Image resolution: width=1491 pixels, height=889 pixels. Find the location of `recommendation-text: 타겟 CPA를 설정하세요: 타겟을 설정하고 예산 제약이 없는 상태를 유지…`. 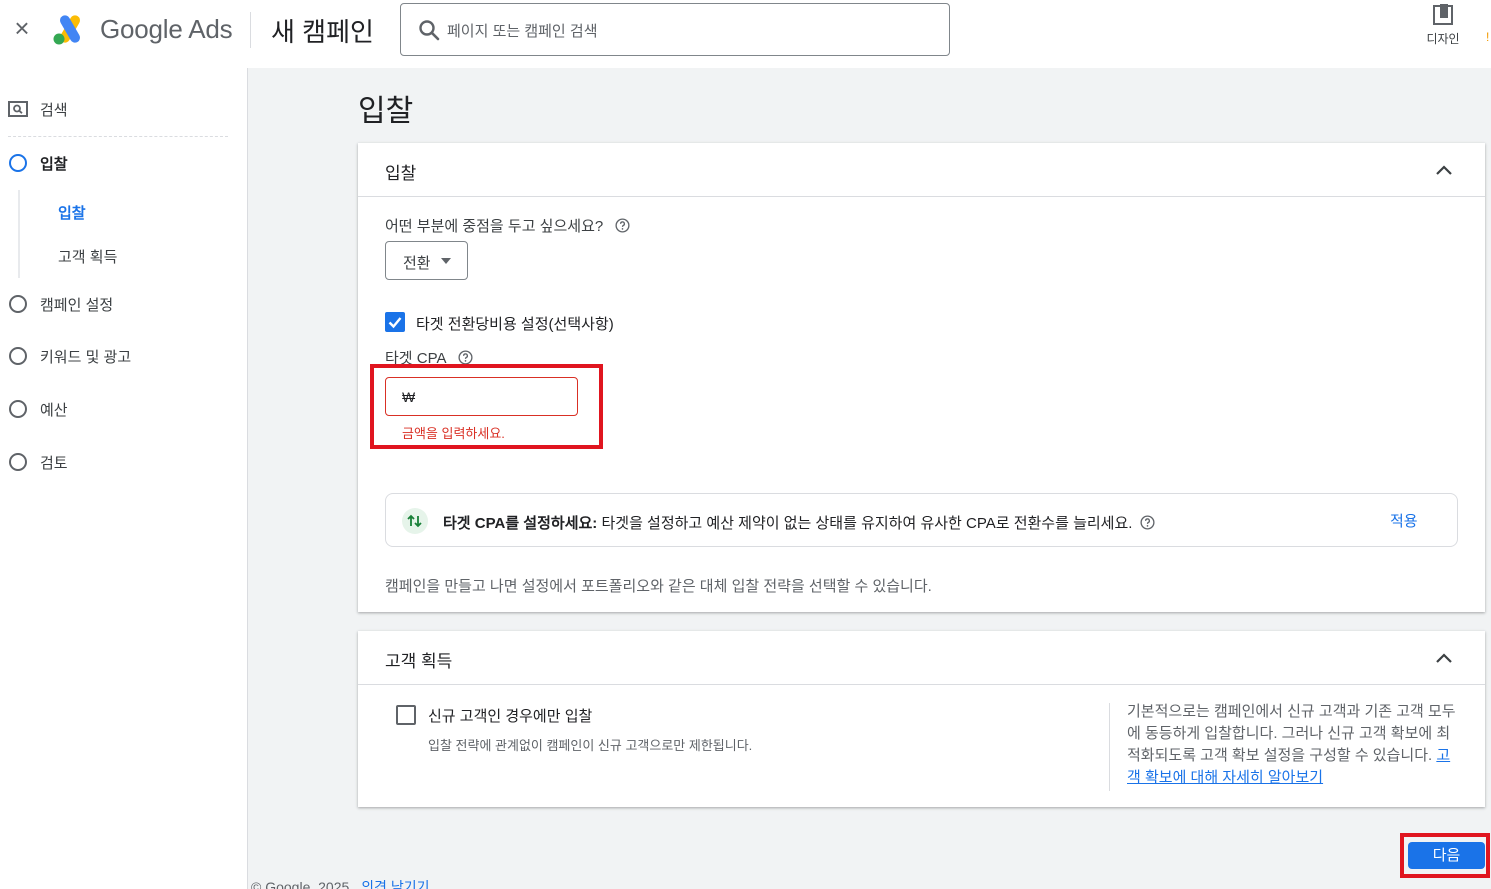

recommendation-text: 타겟 CPA를 설정하세요: 타겟을 설정하고 예산 제약이 없는 상태를 유지… is located at coordinates (799, 522).